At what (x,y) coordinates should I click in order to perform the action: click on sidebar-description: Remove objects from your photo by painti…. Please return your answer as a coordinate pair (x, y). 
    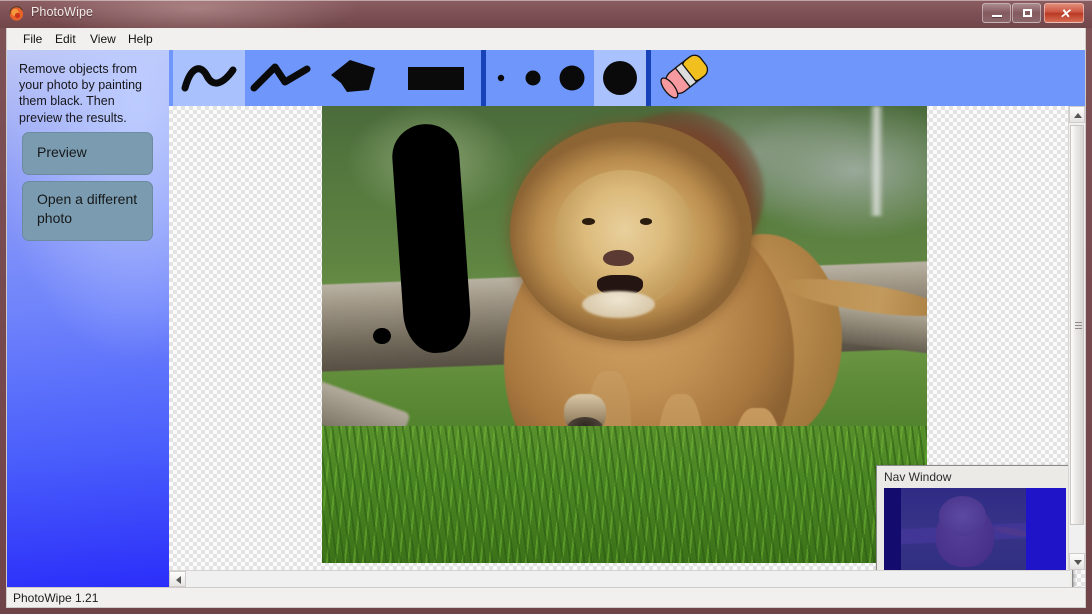
    Looking at the image, I should click on (81, 93).